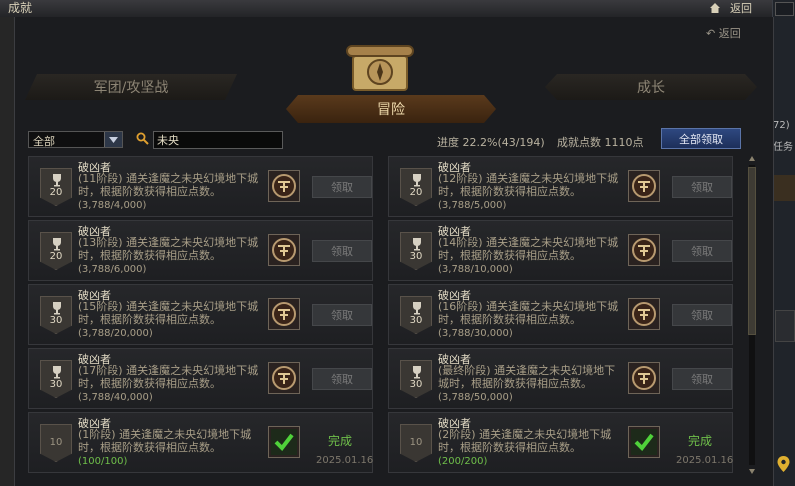  I want to click on achievement-points-text: 成就点数 1110点, so click(600, 142).